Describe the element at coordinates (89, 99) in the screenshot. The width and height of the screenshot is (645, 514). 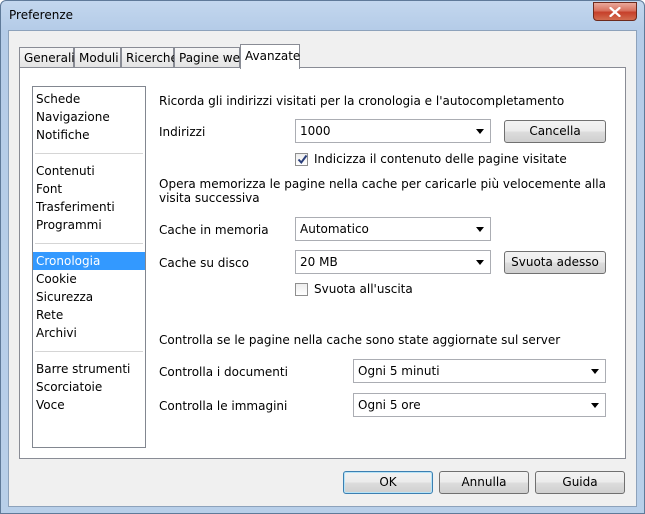
I see `sidebar-item-schede: Schede` at that location.